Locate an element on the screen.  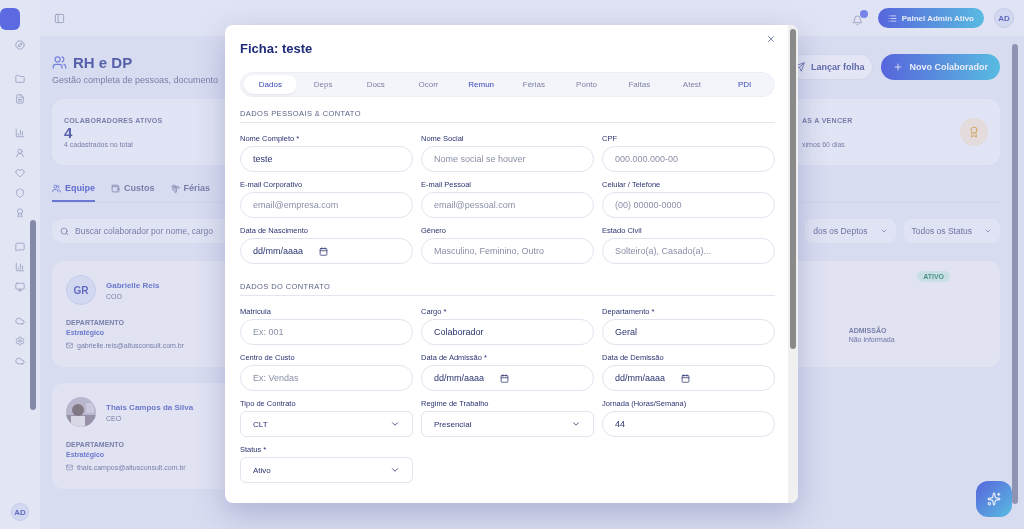
chat-icon is located at coordinates (20, 247).